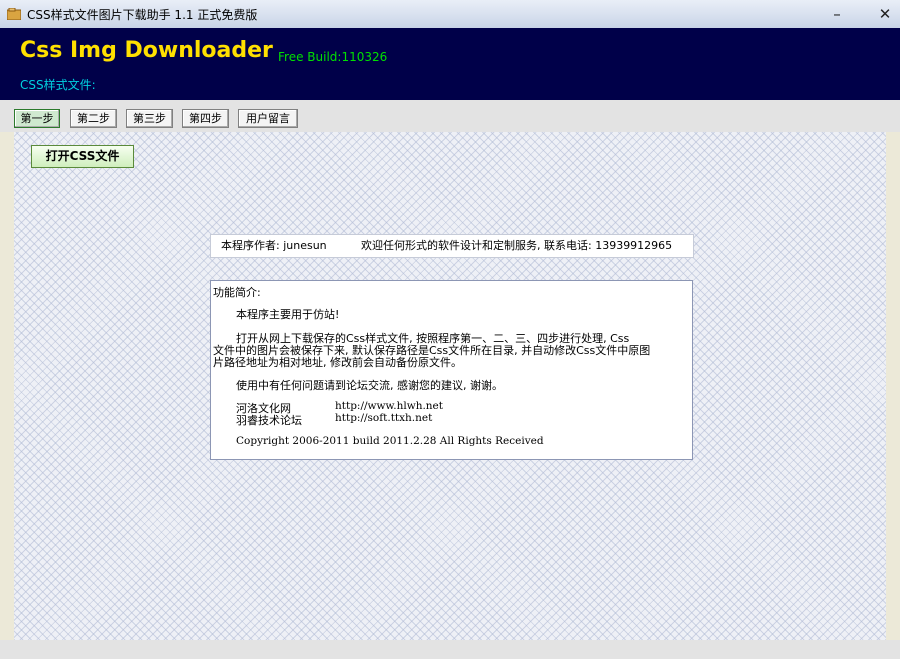  Describe the element at coordinates (274, 245) in the screenshot. I see `author-name: 本程序作者: junesun` at that location.